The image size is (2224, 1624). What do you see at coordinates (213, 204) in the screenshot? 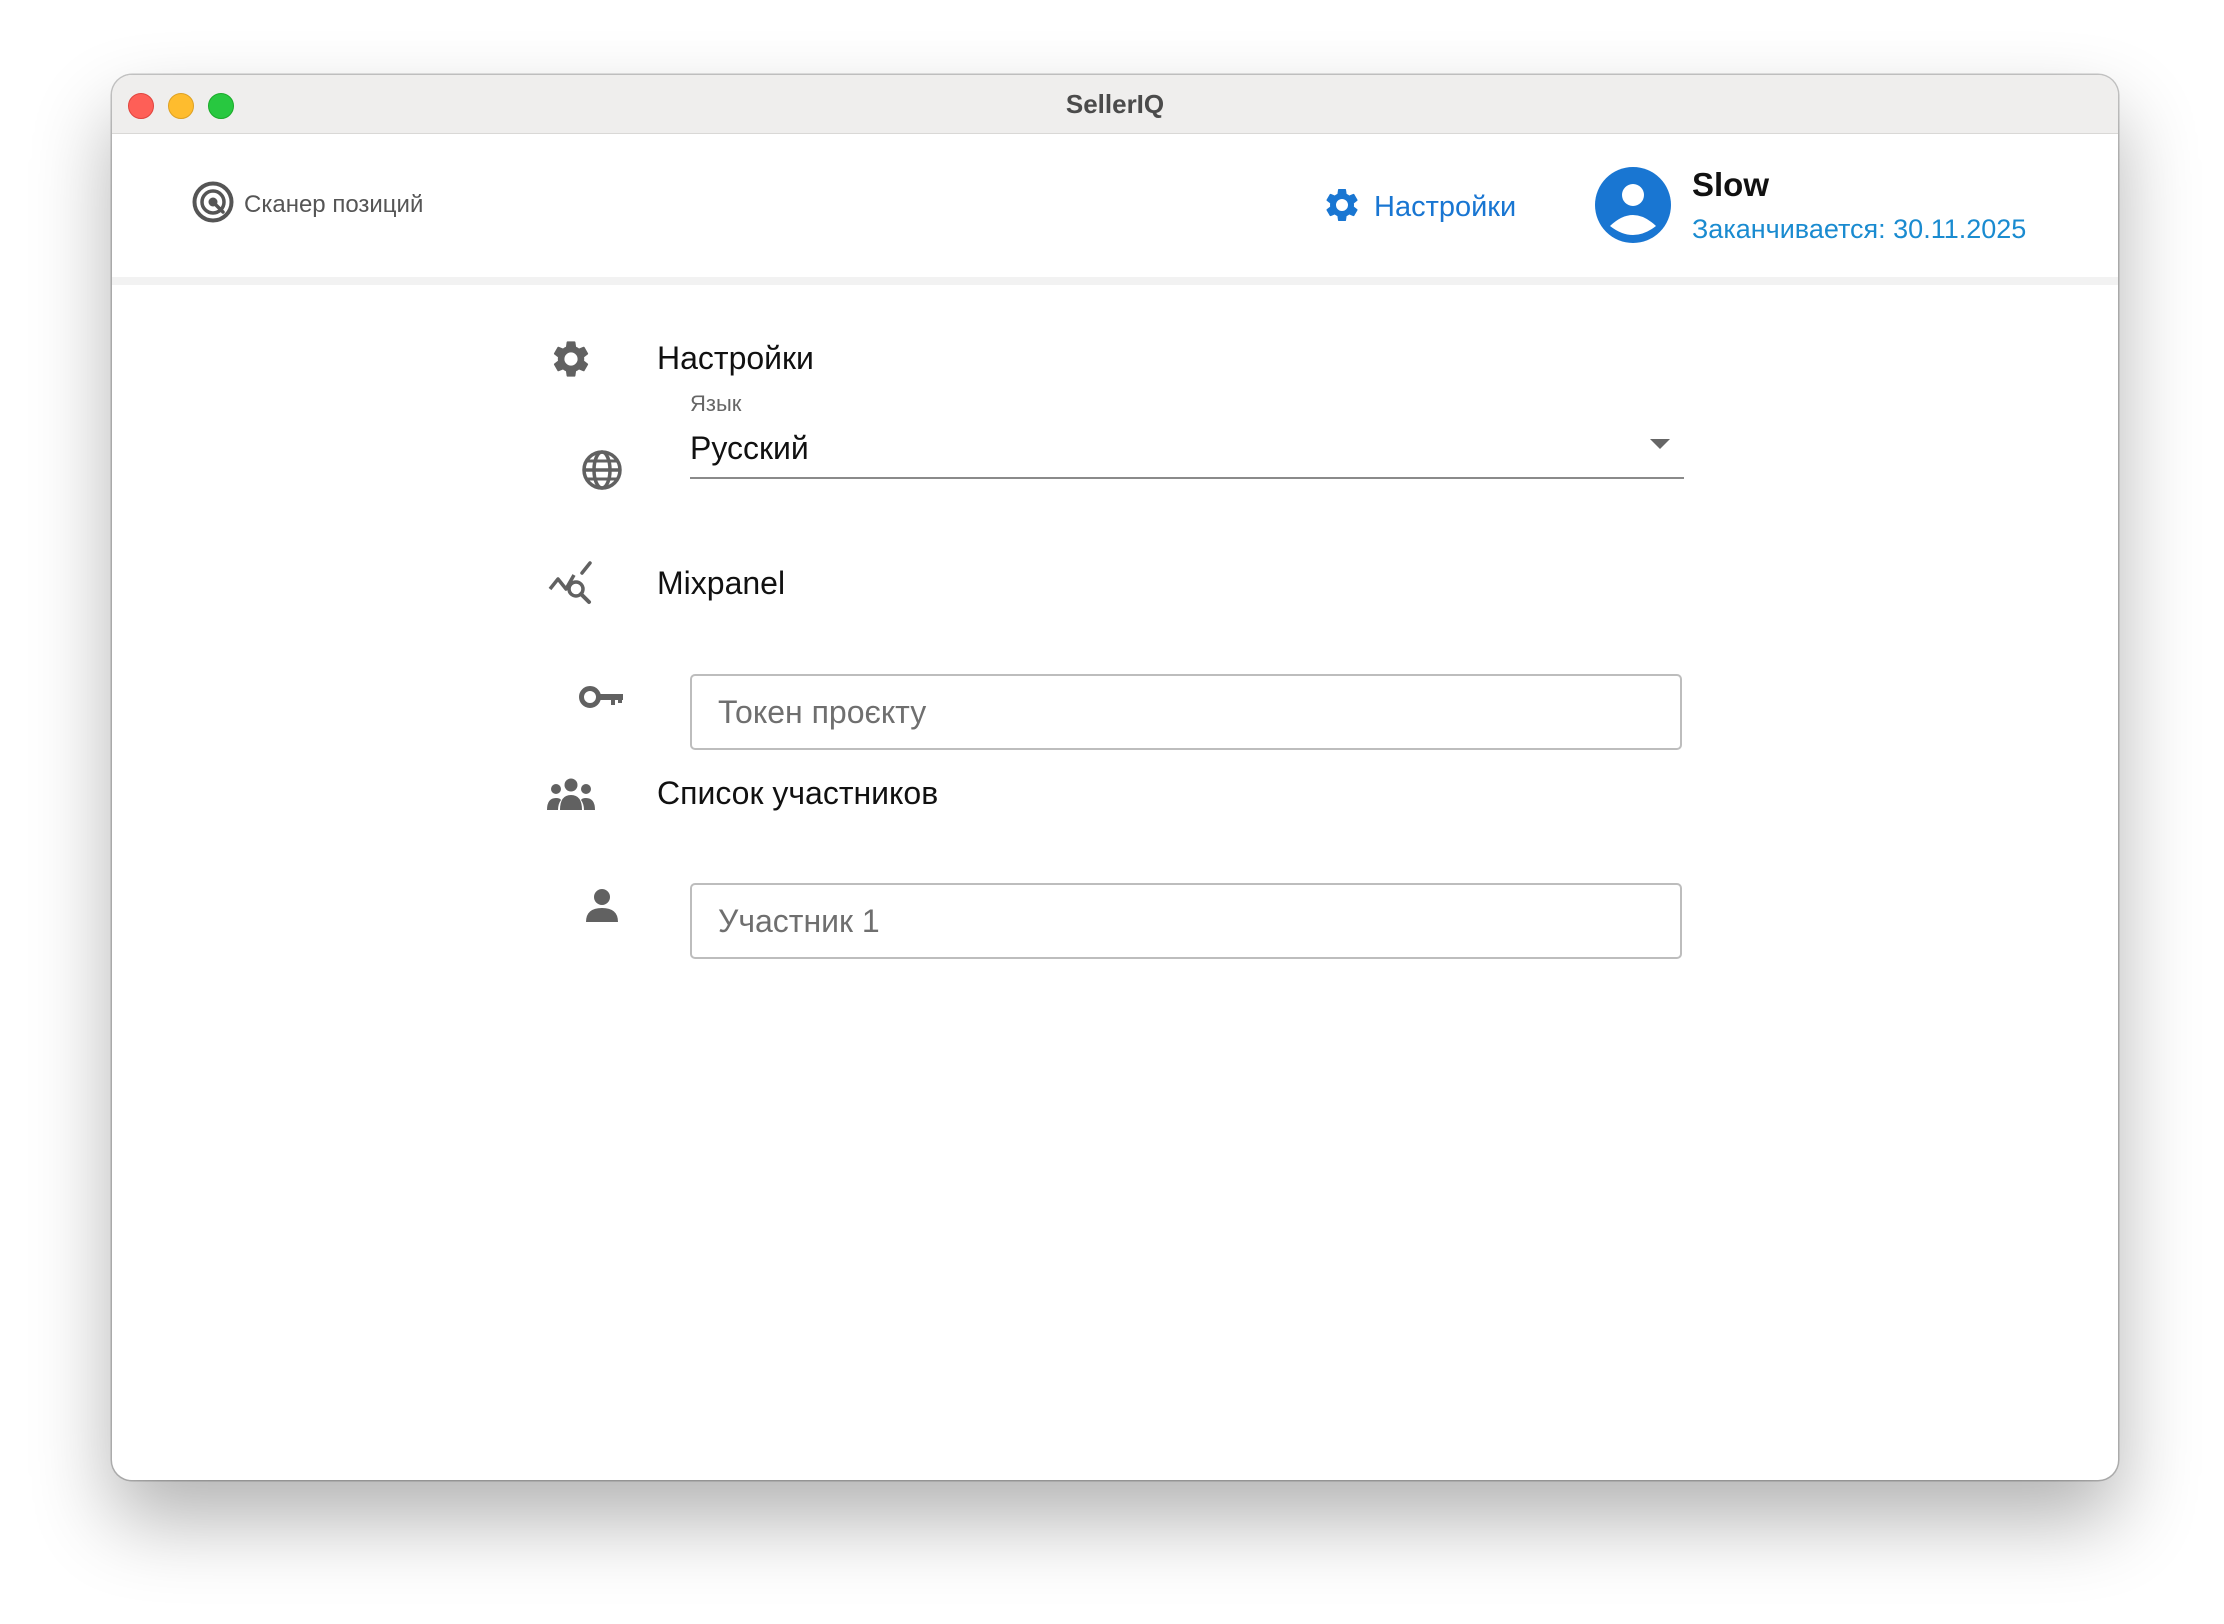
I see `target-icon` at bounding box center [213, 204].